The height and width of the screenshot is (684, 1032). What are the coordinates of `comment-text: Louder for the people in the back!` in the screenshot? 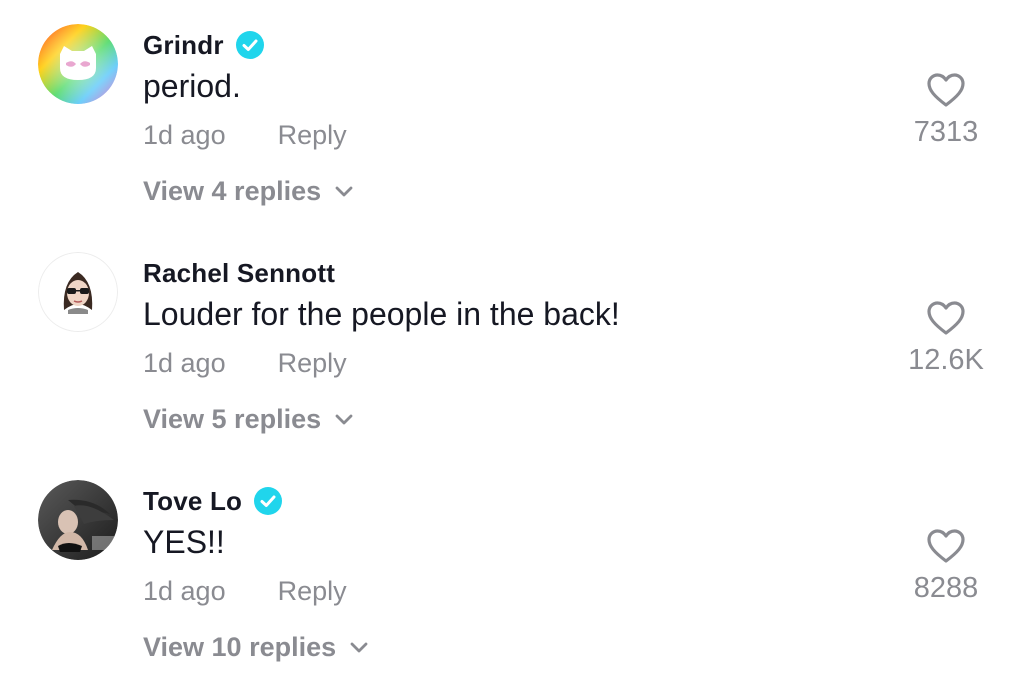 It's located at (381, 314).